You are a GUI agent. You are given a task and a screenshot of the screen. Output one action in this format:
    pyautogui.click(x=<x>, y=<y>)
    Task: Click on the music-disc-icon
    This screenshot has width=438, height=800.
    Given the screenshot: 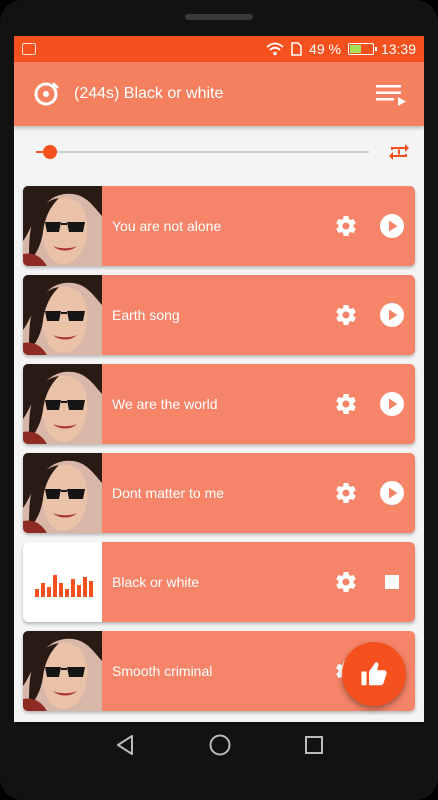 What is the action you would take?
    pyautogui.click(x=46, y=94)
    